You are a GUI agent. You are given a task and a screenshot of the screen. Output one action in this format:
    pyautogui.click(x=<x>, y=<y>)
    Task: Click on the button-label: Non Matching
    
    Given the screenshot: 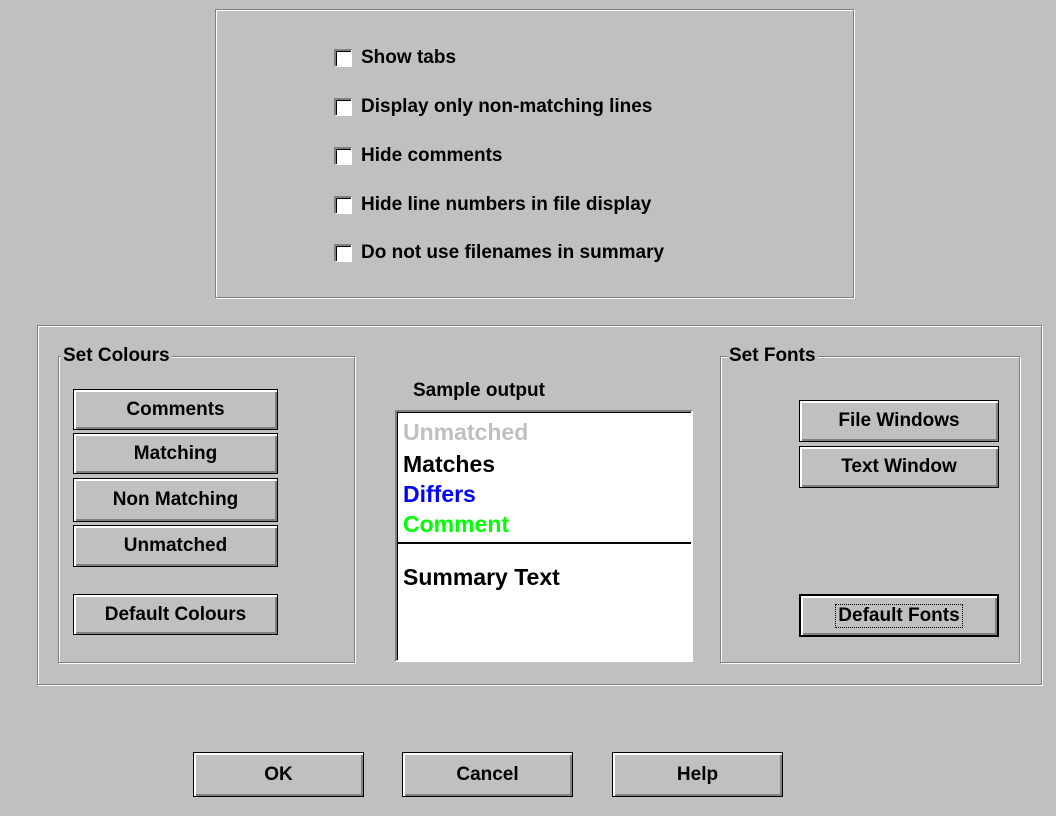 What is the action you would take?
    pyautogui.click(x=175, y=499)
    